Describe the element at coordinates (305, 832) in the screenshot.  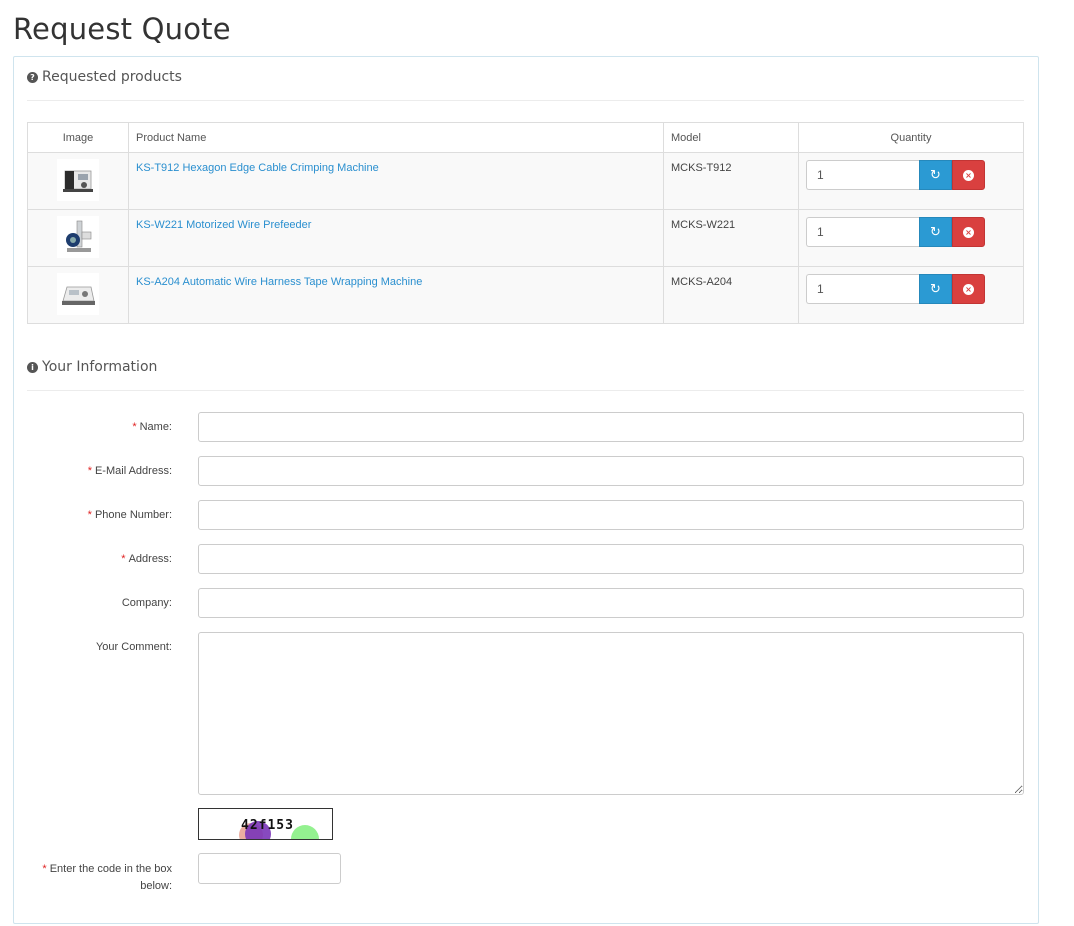
I see `captcha-noise` at that location.